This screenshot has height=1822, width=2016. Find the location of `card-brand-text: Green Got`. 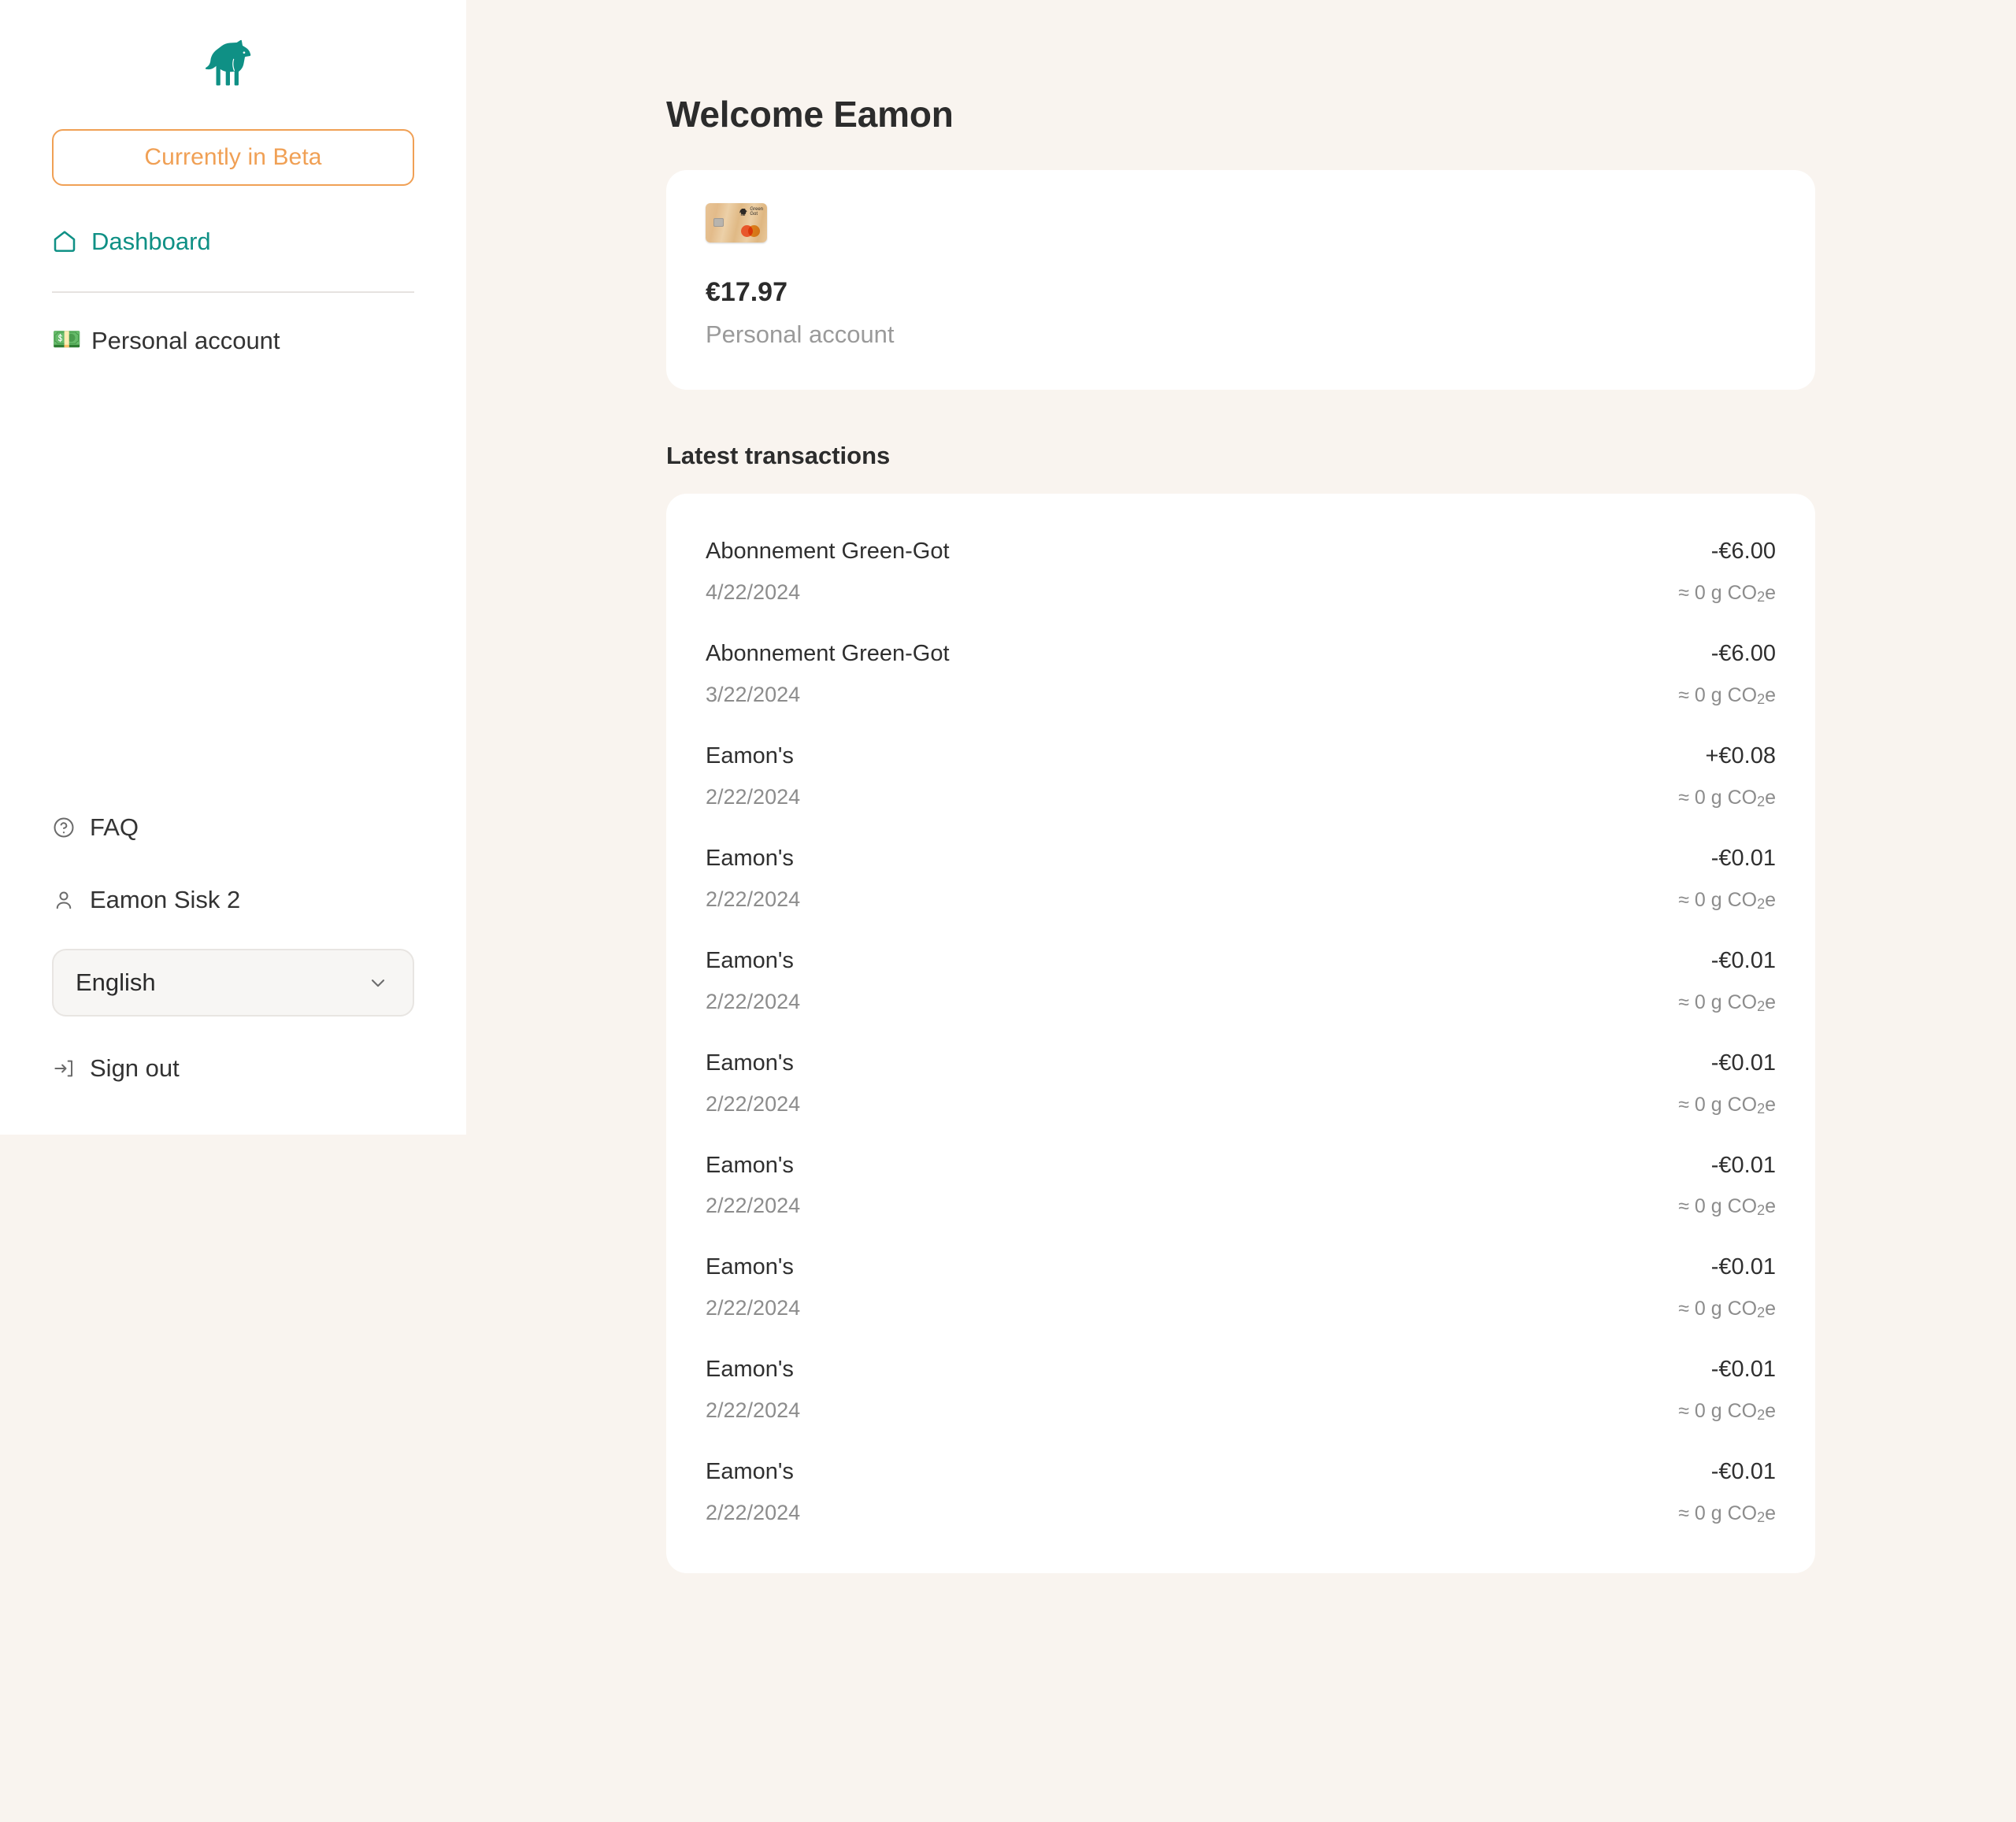

card-brand-text: Green Got is located at coordinates (756, 212).